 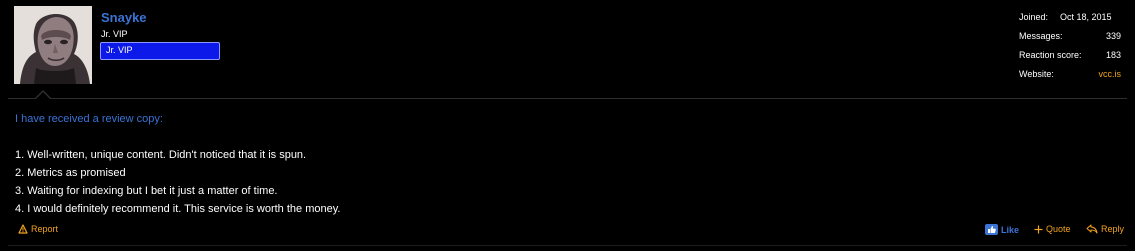 I want to click on stat-joined: Joined: Oct 18, 2015, so click(x=1070, y=21).